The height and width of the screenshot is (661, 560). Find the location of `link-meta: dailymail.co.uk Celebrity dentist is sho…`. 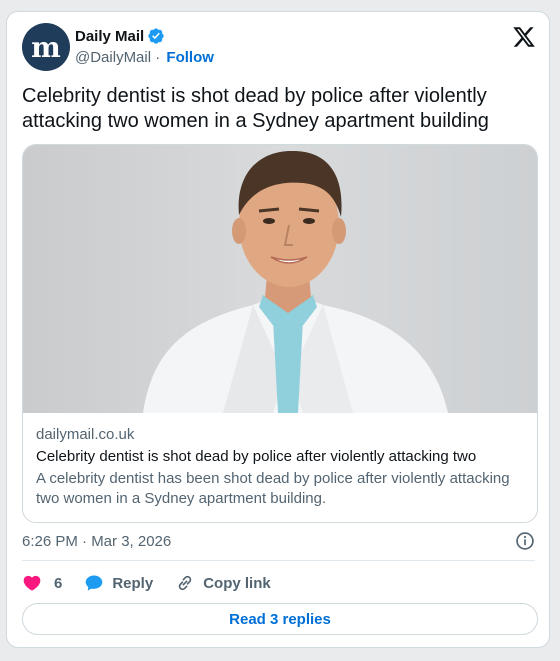

link-meta: dailymail.co.uk Celebrity dentist is sho… is located at coordinates (280, 461).